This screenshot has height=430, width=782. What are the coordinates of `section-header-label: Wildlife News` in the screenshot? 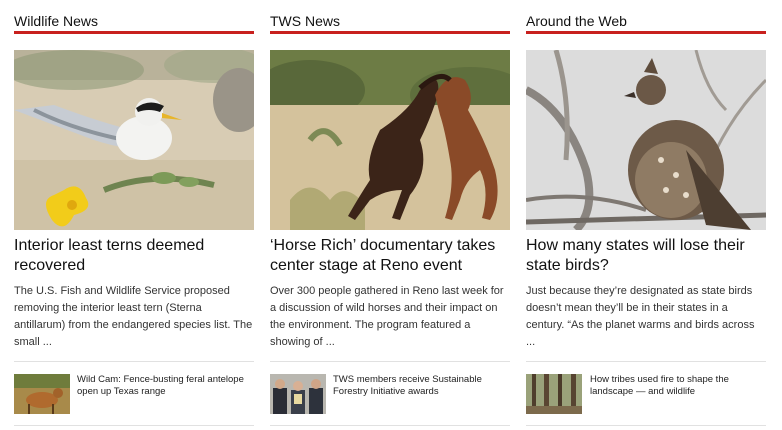 It's located at (56, 21).